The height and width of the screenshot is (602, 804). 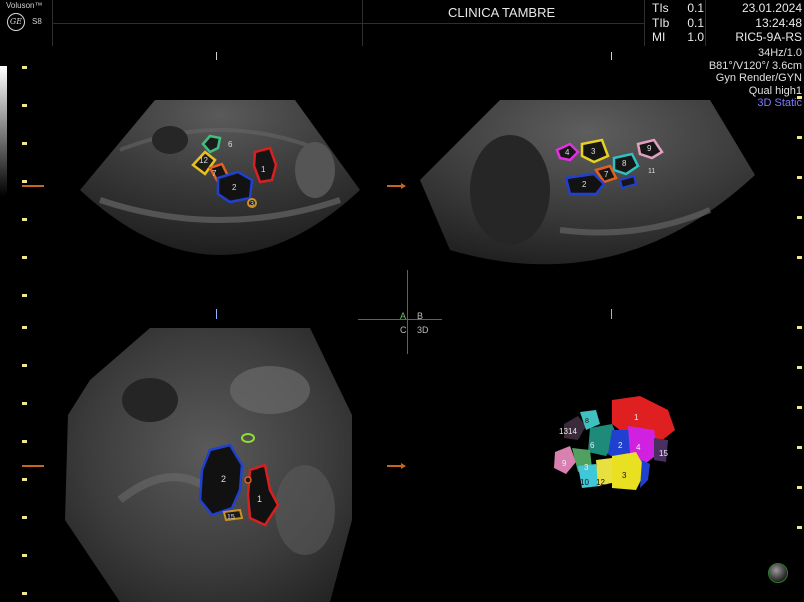 What do you see at coordinates (778, 573) in the screenshot?
I see `orientation-sphere-icon` at bounding box center [778, 573].